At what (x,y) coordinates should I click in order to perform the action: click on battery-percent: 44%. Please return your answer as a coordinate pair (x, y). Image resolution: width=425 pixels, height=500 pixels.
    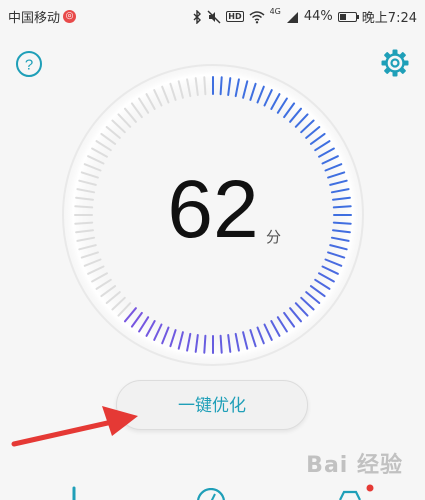
    Looking at the image, I should click on (318, 16).